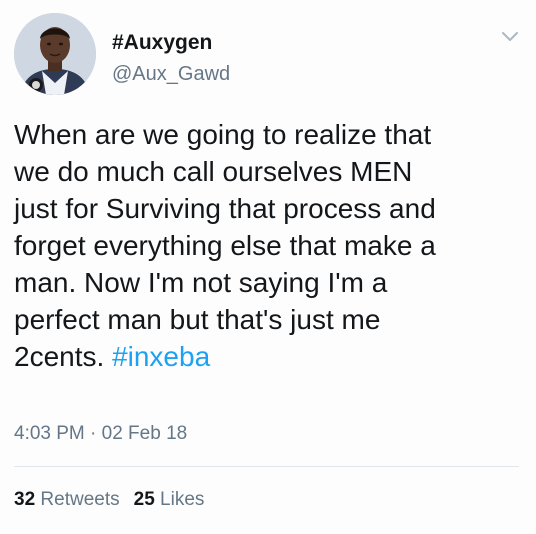 This screenshot has height=534, width=536. What do you see at coordinates (25, 499) in the screenshot?
I see `retweets-count: 32` at bounding box center [25, 499].